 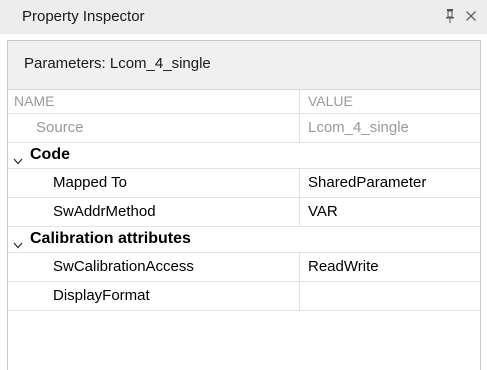 I want to click on property-name-cell: Mapped To, so click(x=154, y=183).